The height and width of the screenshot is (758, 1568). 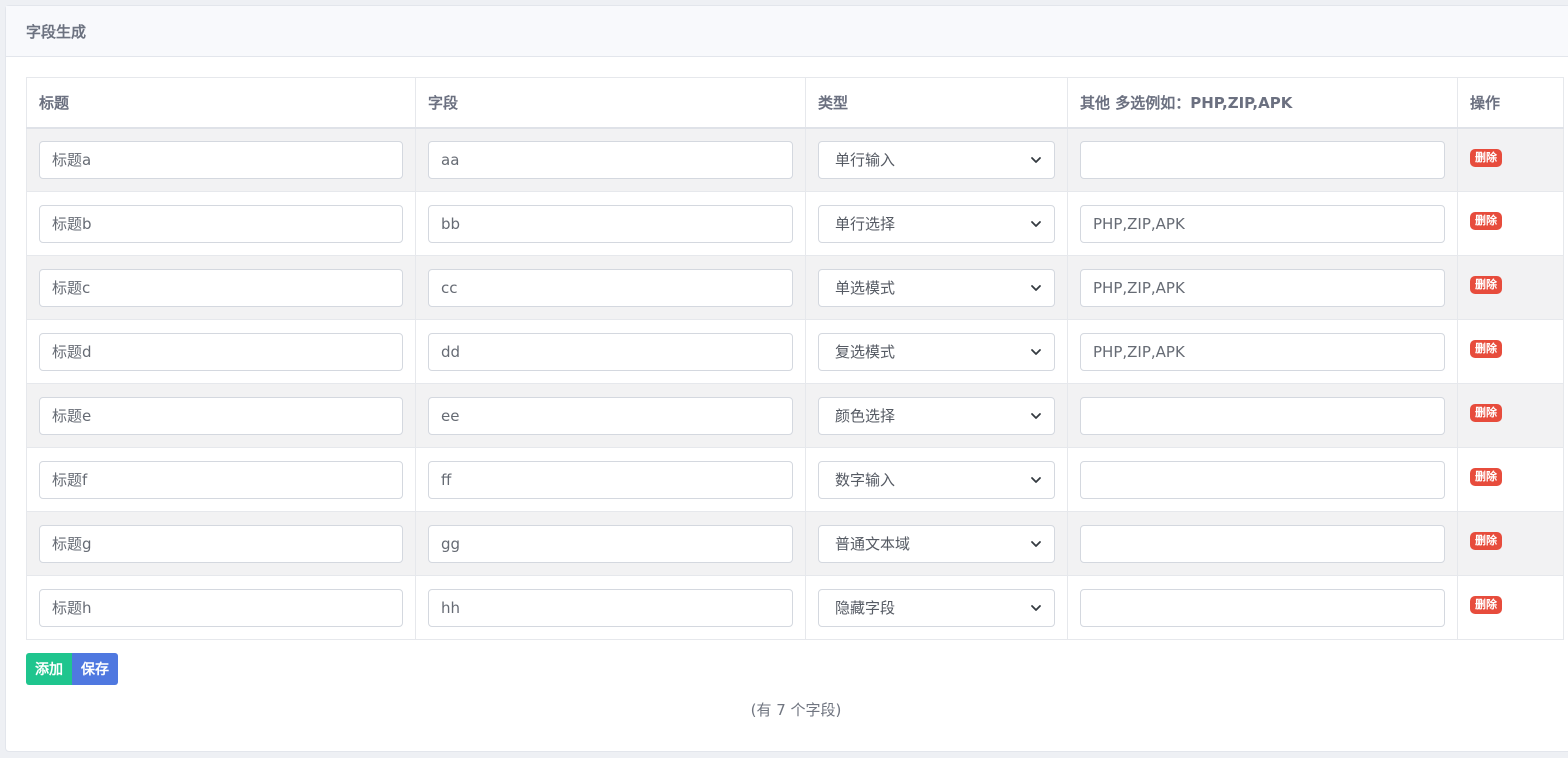 I want to click on table-row: 单行输入 删除, so click(x=795, y=159).